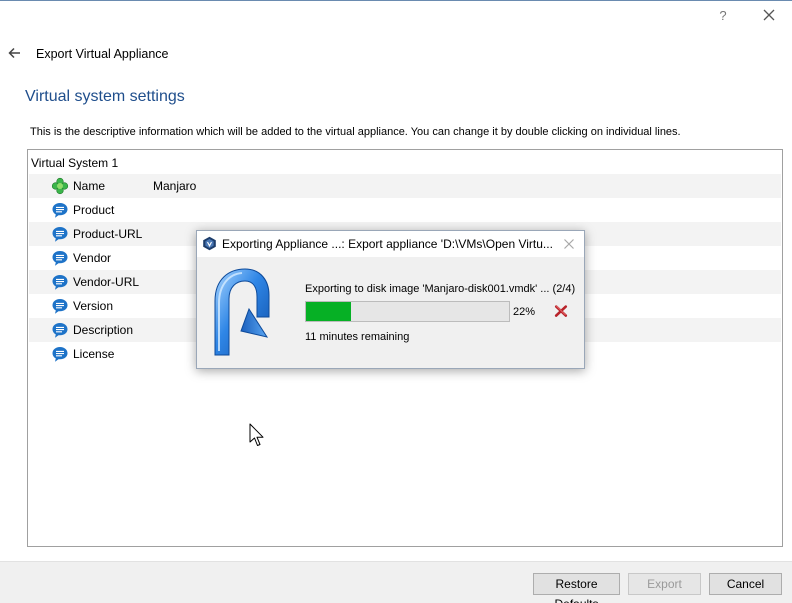 The image size is (792, 603). I want to click on tree-row-label: Description, so click(103, 330).